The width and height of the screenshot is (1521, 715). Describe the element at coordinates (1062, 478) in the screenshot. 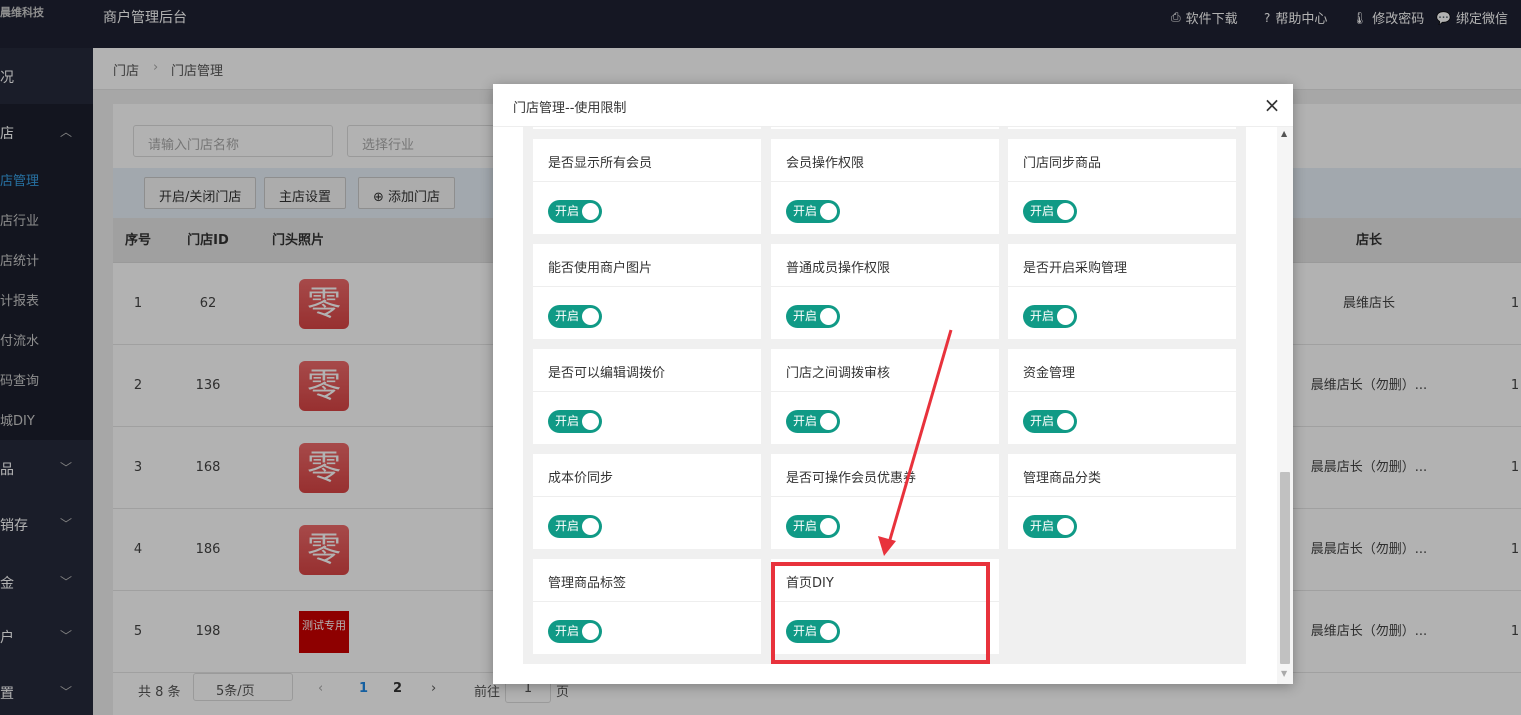

I see `permission-label: 管理商品分类` at that location.